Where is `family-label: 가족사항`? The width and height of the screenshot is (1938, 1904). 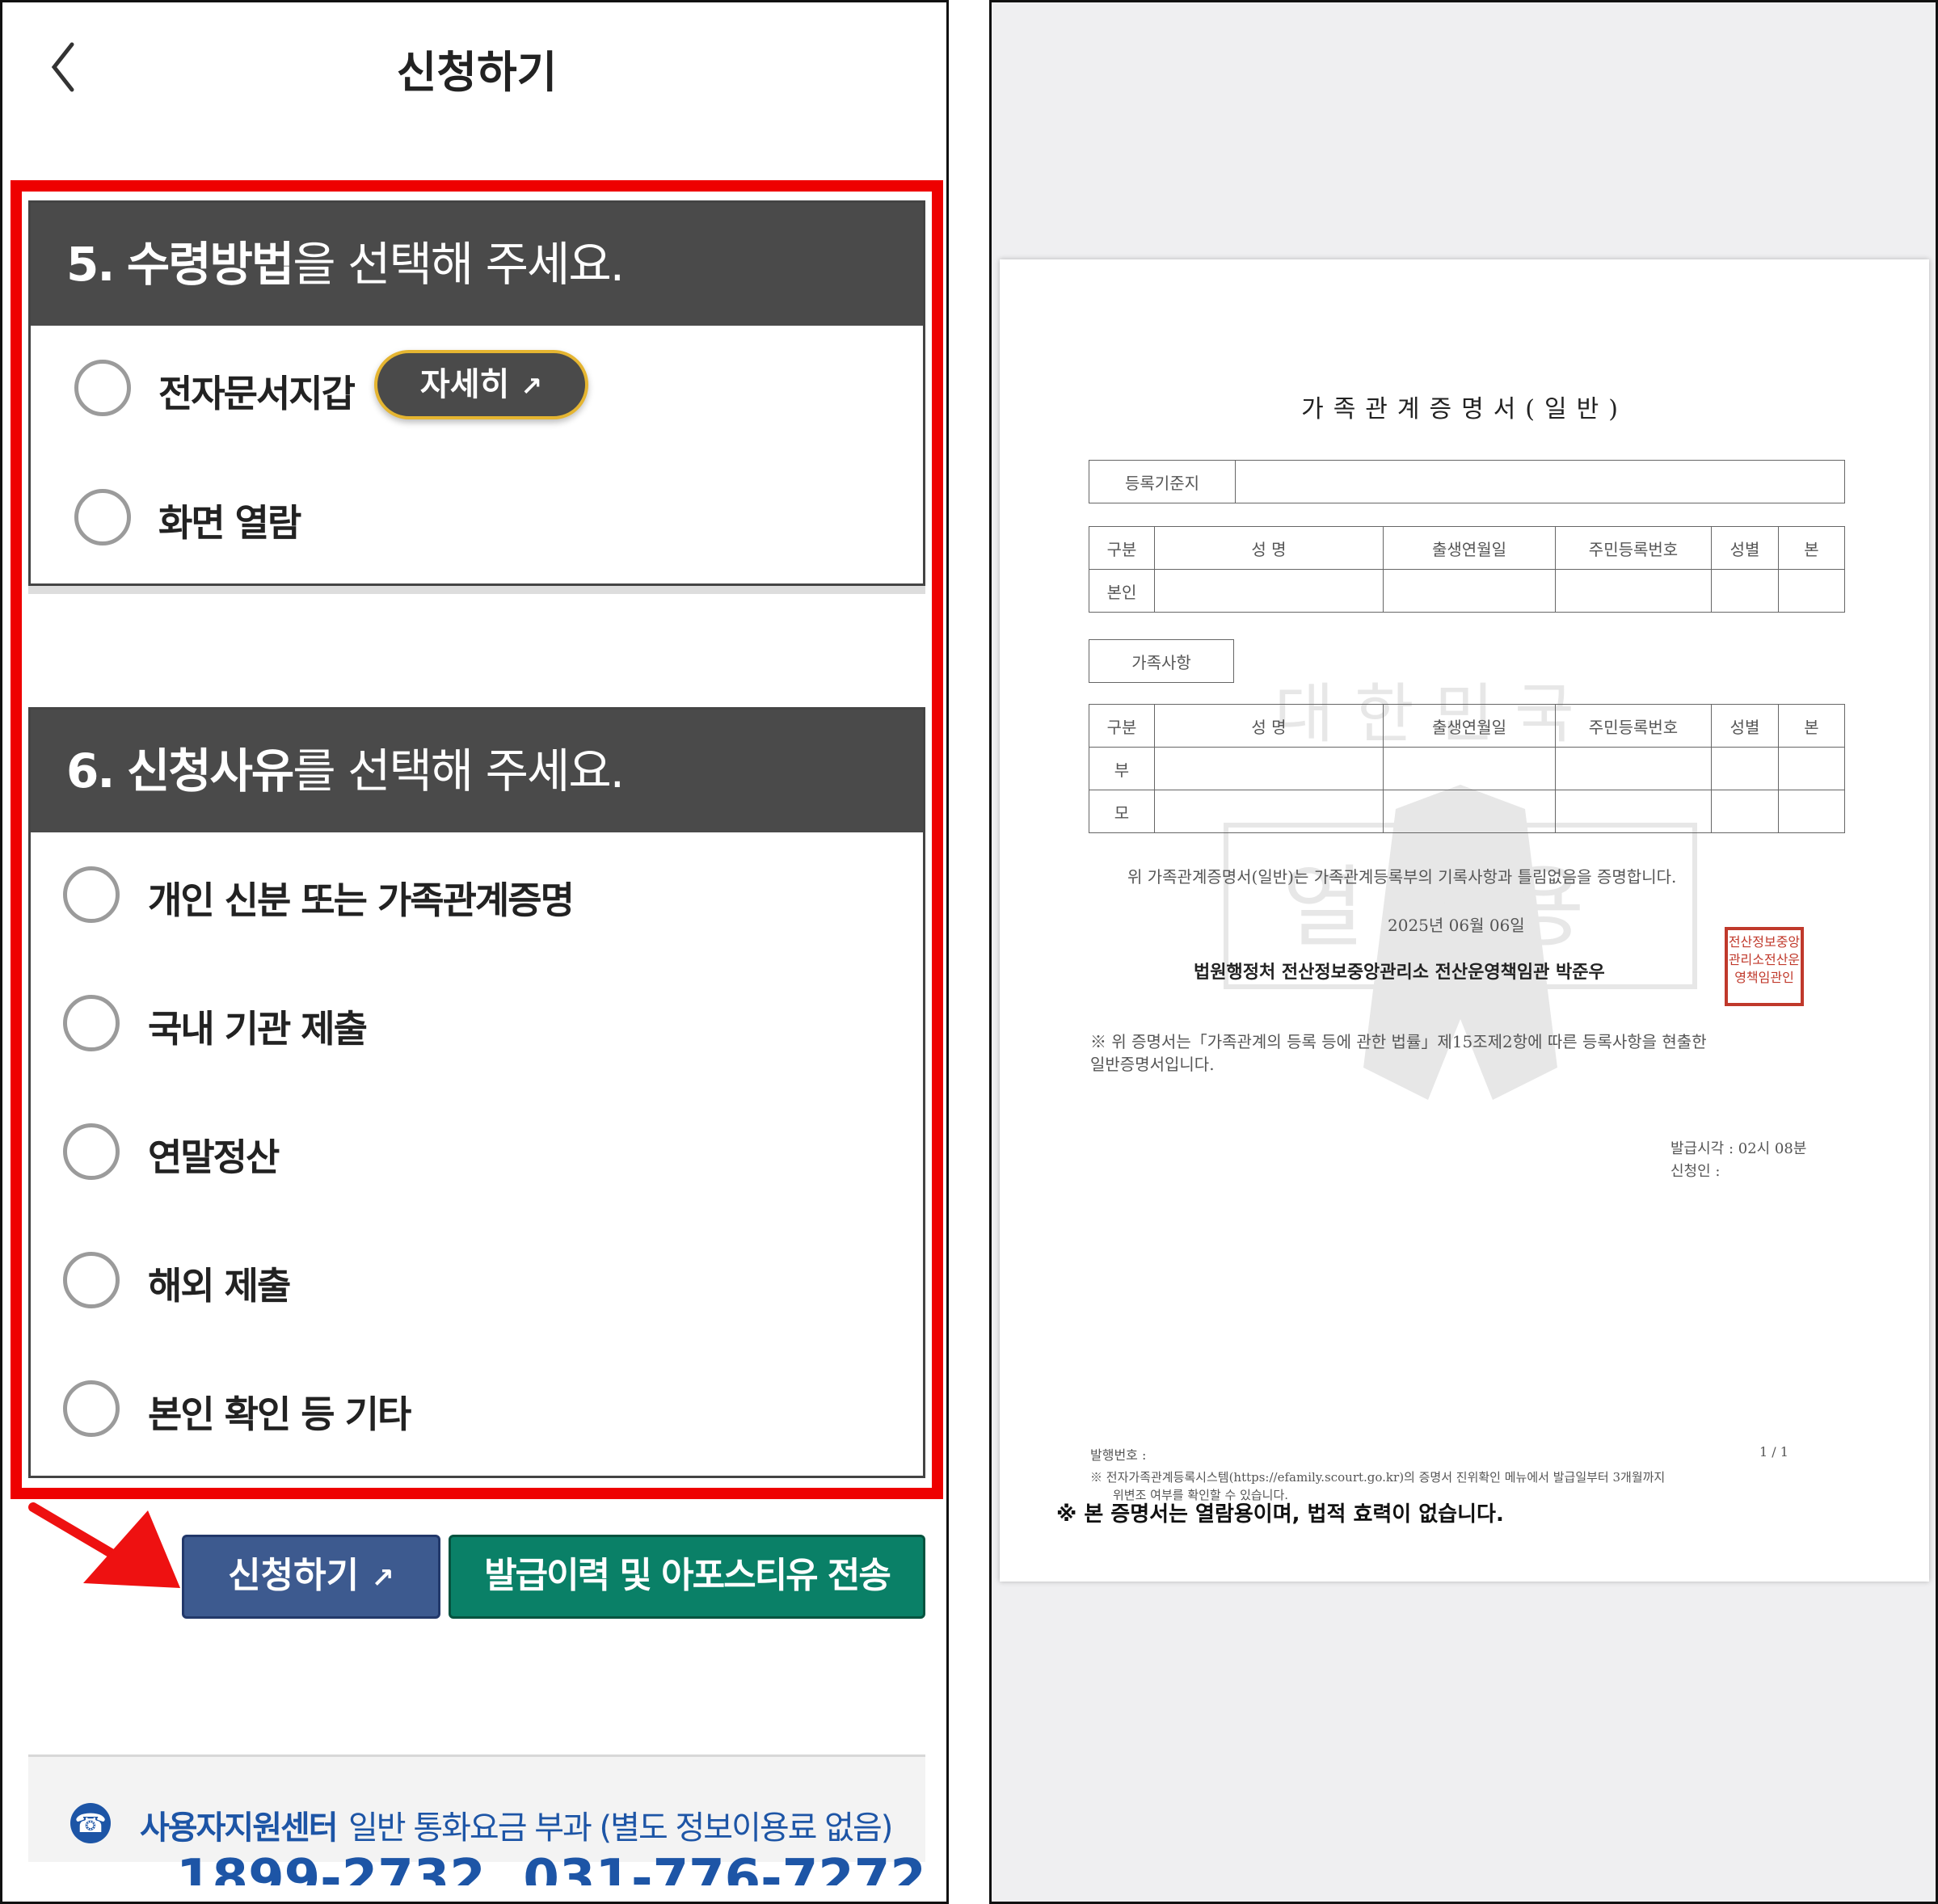
family-label: 가족사항 is located at coordinates (1161, 661).